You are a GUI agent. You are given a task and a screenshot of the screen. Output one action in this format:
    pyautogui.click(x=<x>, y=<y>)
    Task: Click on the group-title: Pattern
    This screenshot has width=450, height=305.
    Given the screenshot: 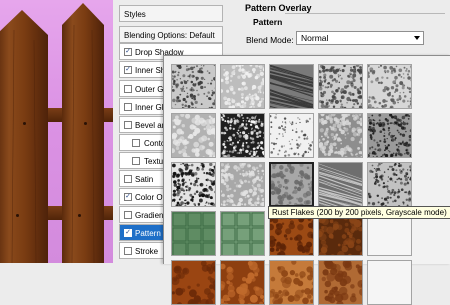 What is the action you would take?
    pyautogui.click(x=267, y=22)
    